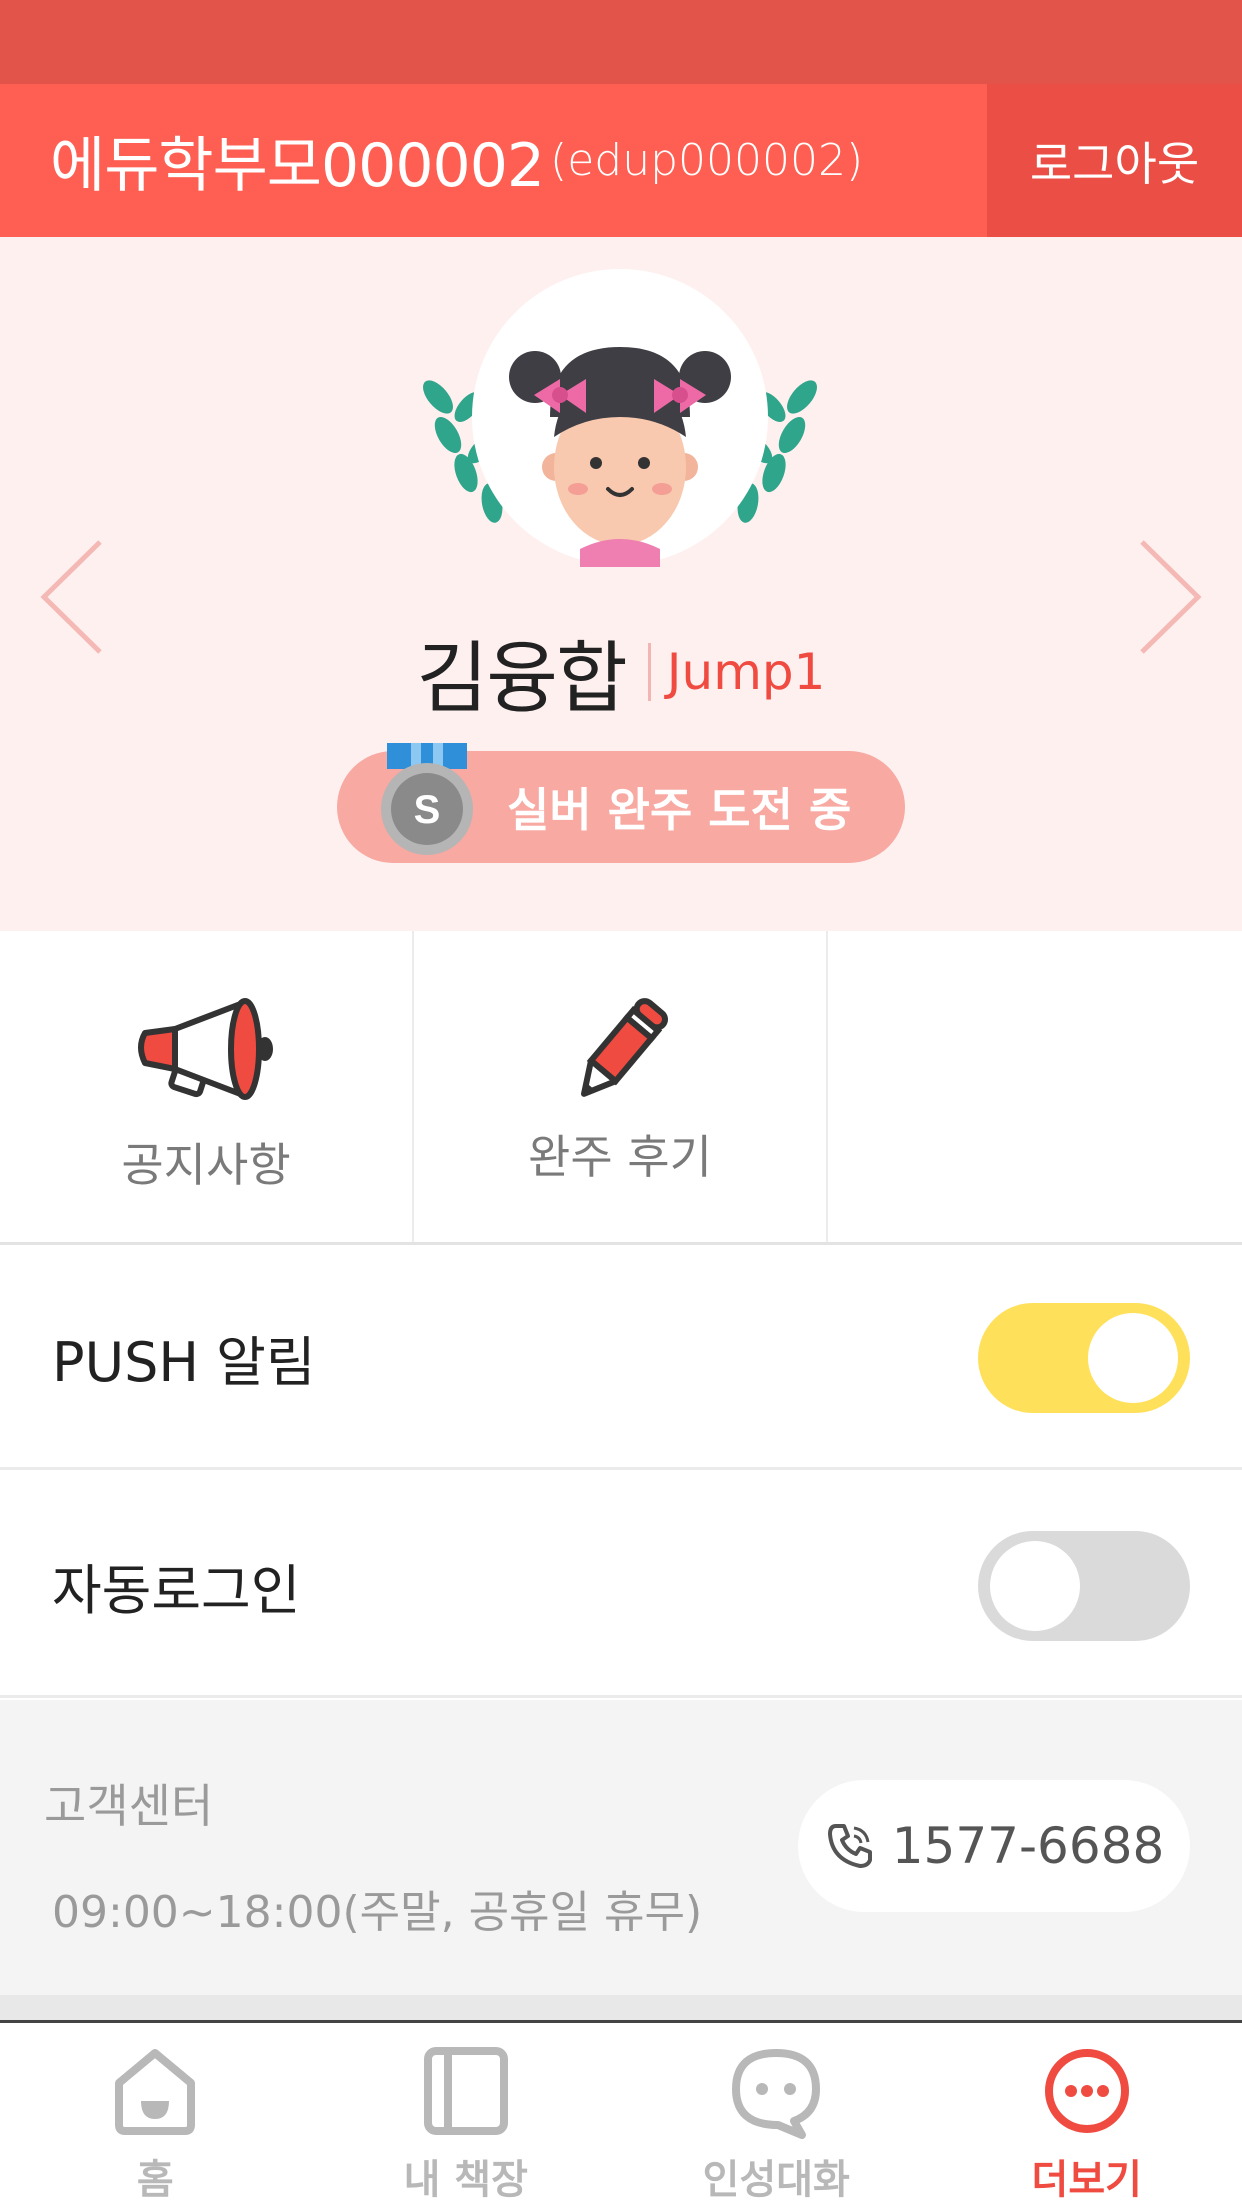 The width and height of the screenshot is (1242, 2208). I want to click on medal-letter: S, so click(427, 810).